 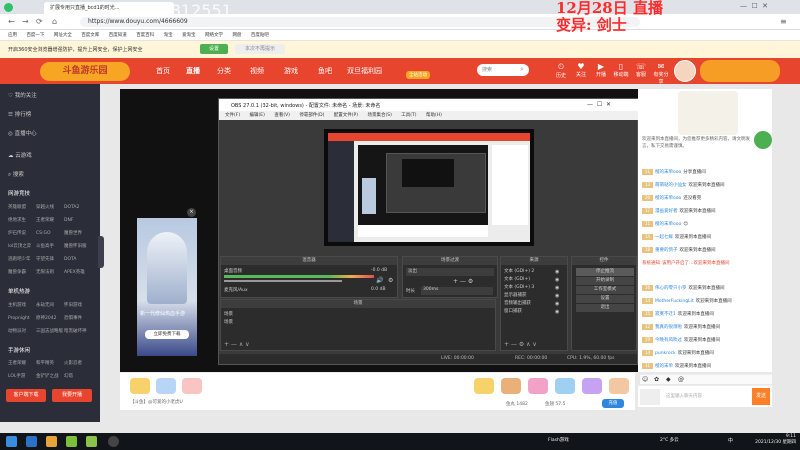 What do you see at coordinates (390, 280) in the screenshot?
I see `gear-icon: ⚙` at bounding box center [390, 280].